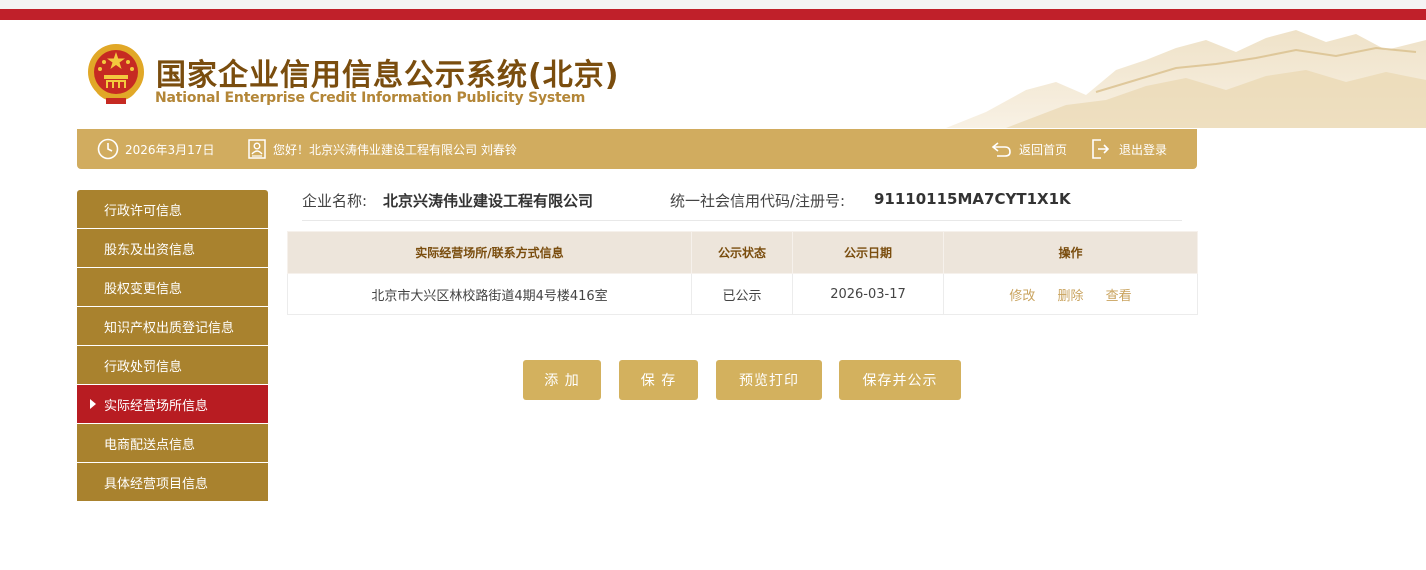 The image size is (1426, 570). I want to click on save-publish-button: 保存并公示, so click(900, 380).